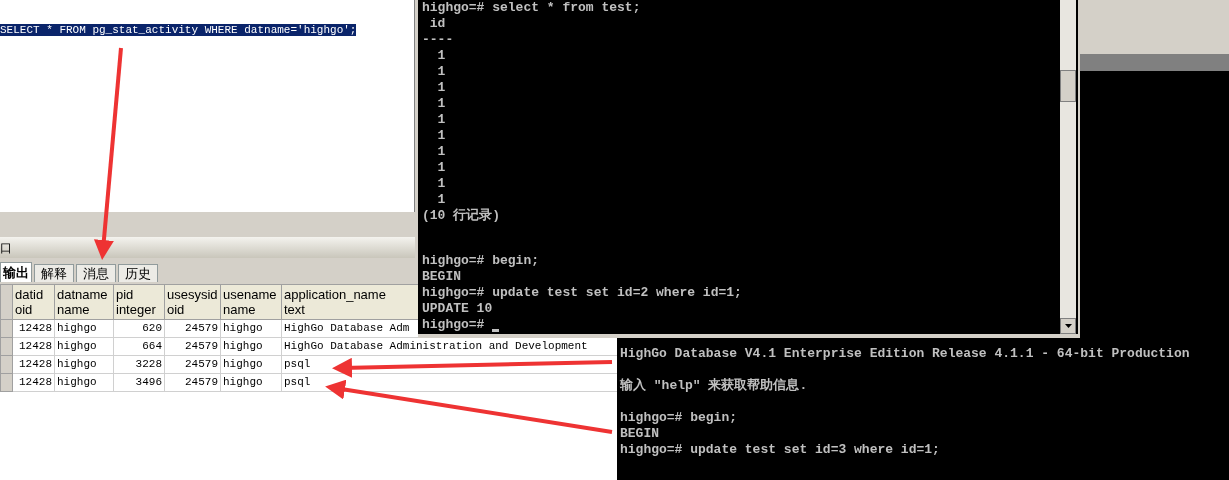 The image size is (1229, 480). Describe the element at coordinates (1068, 167) in the screenshot. I see `scrollbar` at that location.